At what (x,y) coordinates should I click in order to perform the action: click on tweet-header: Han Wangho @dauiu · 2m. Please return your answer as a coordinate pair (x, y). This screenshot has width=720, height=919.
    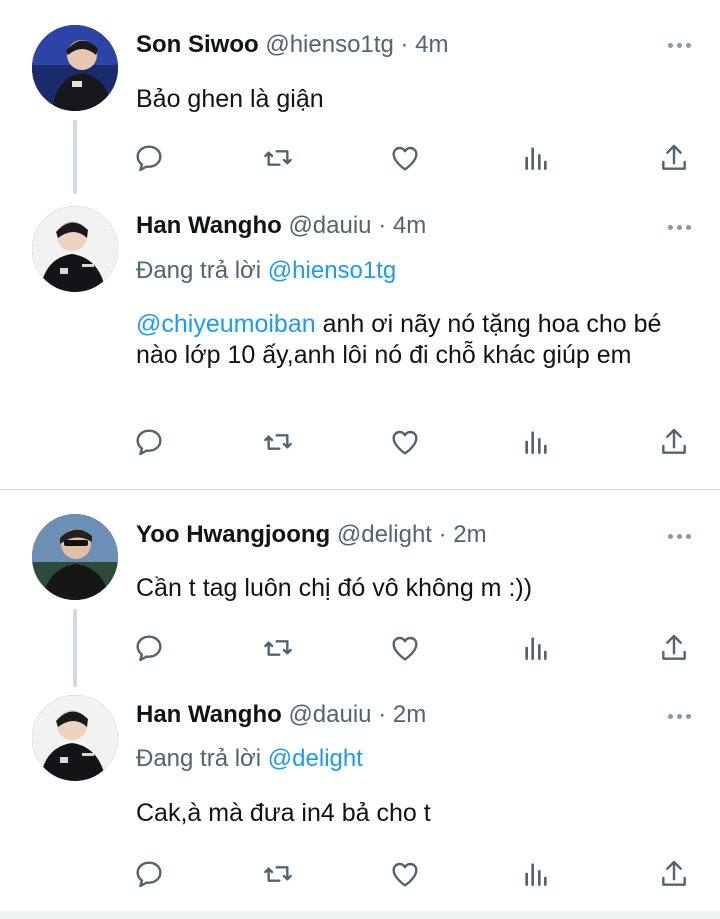
    Looking at the image, I should click on (281, 715).